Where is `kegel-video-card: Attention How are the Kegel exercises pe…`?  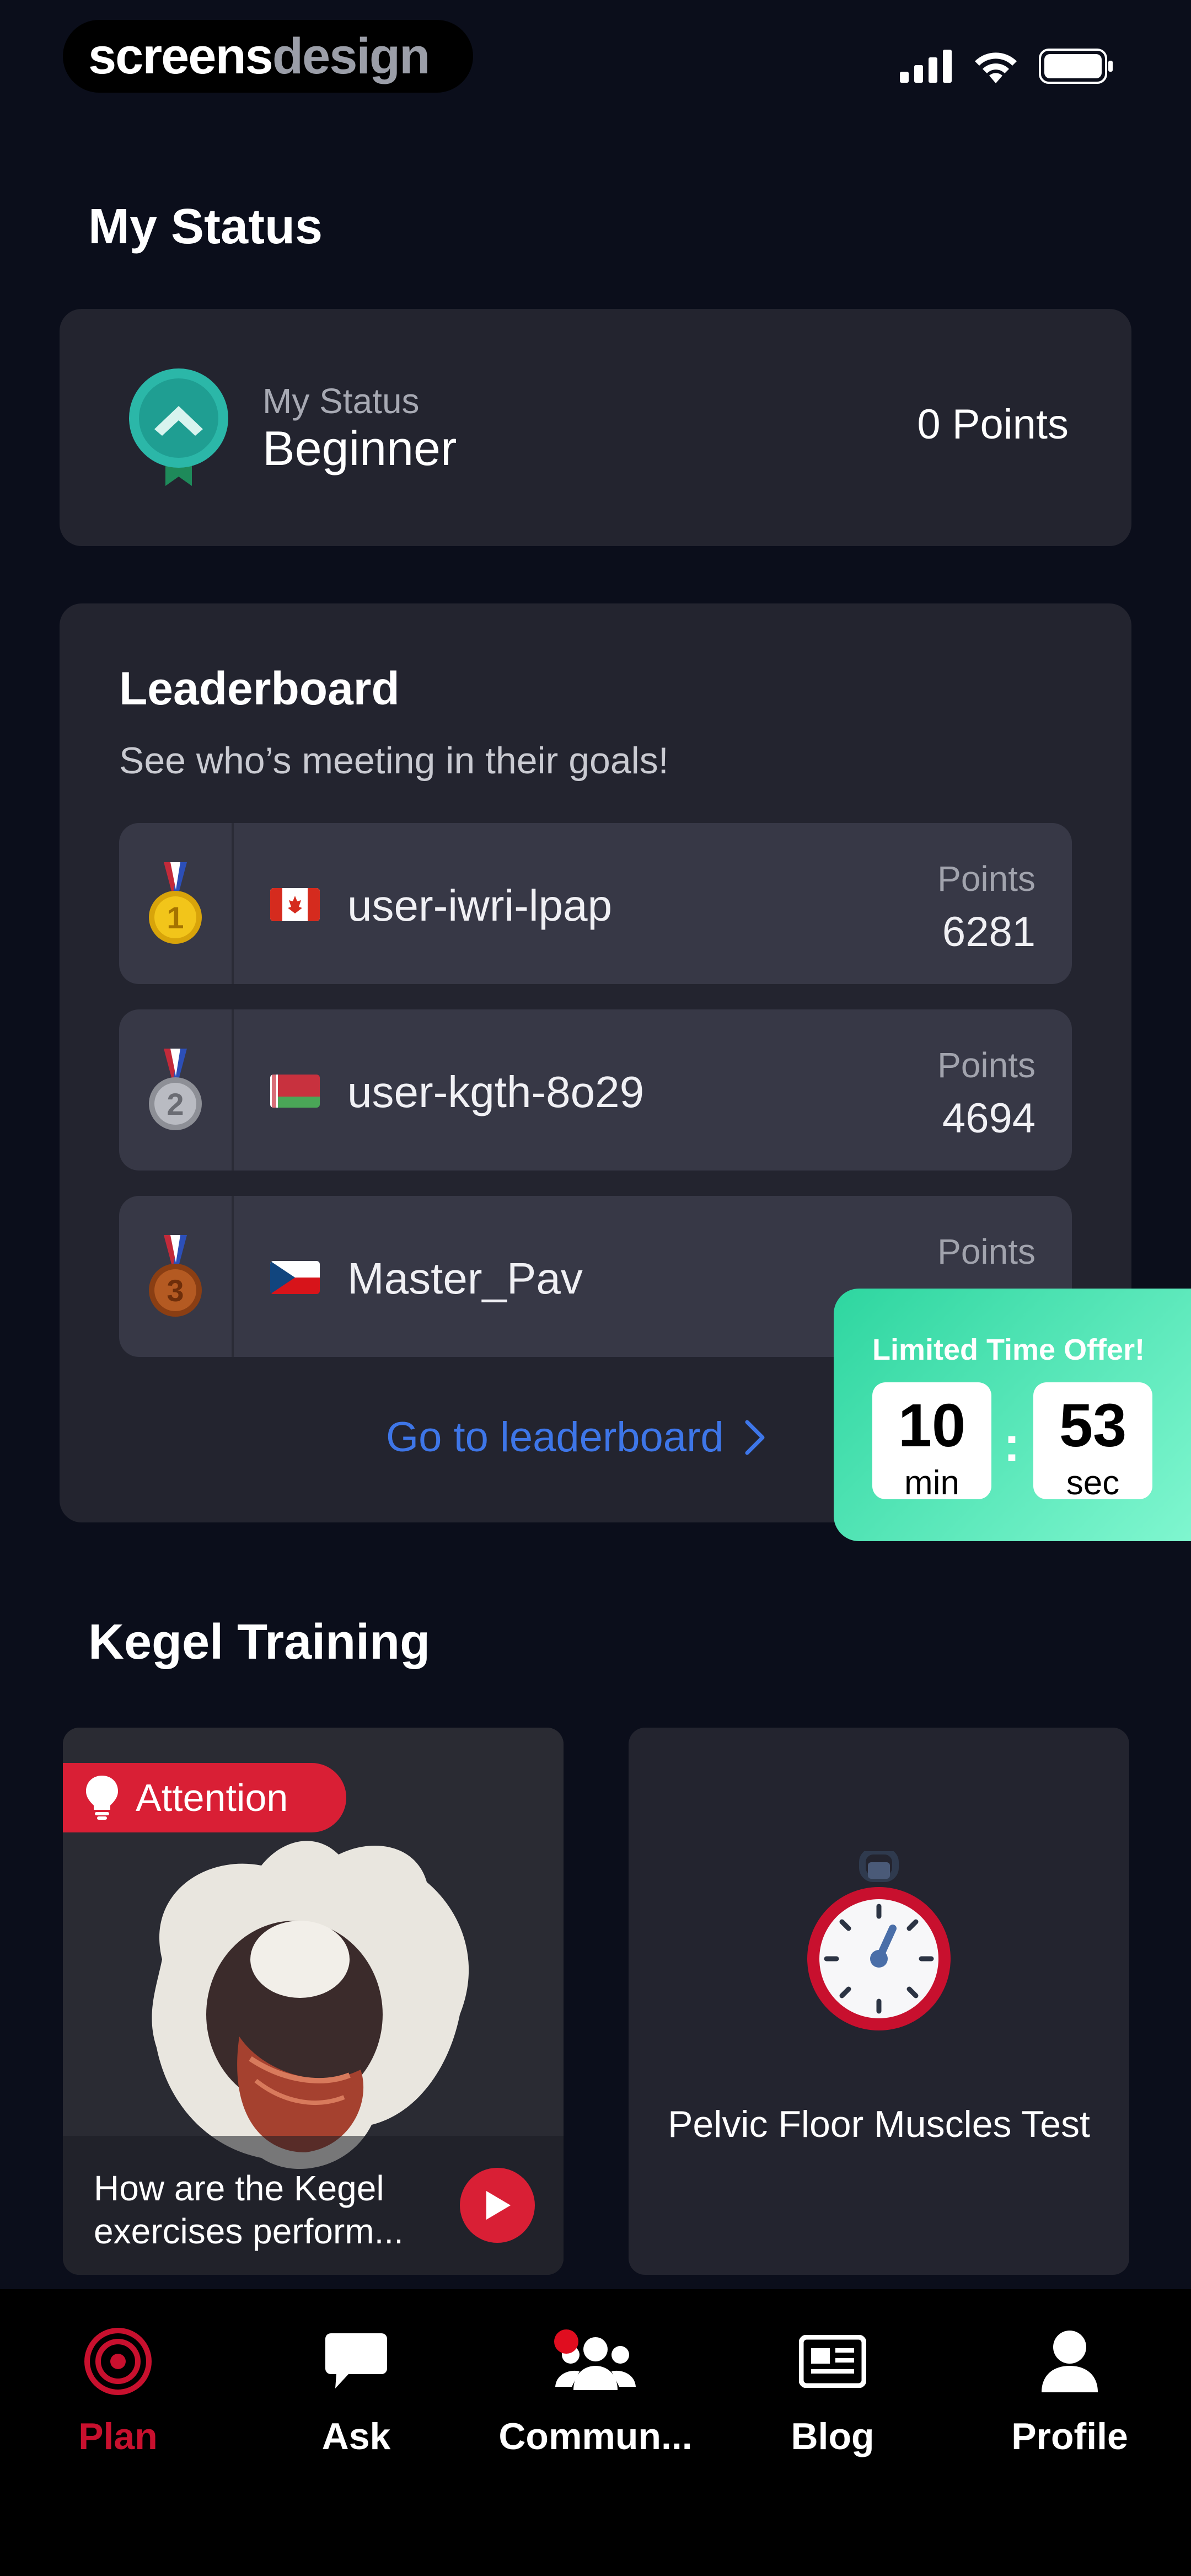 kegel-video-card: Attention How are the Kegel exercises pe… is located at coordinates (313, 2001).